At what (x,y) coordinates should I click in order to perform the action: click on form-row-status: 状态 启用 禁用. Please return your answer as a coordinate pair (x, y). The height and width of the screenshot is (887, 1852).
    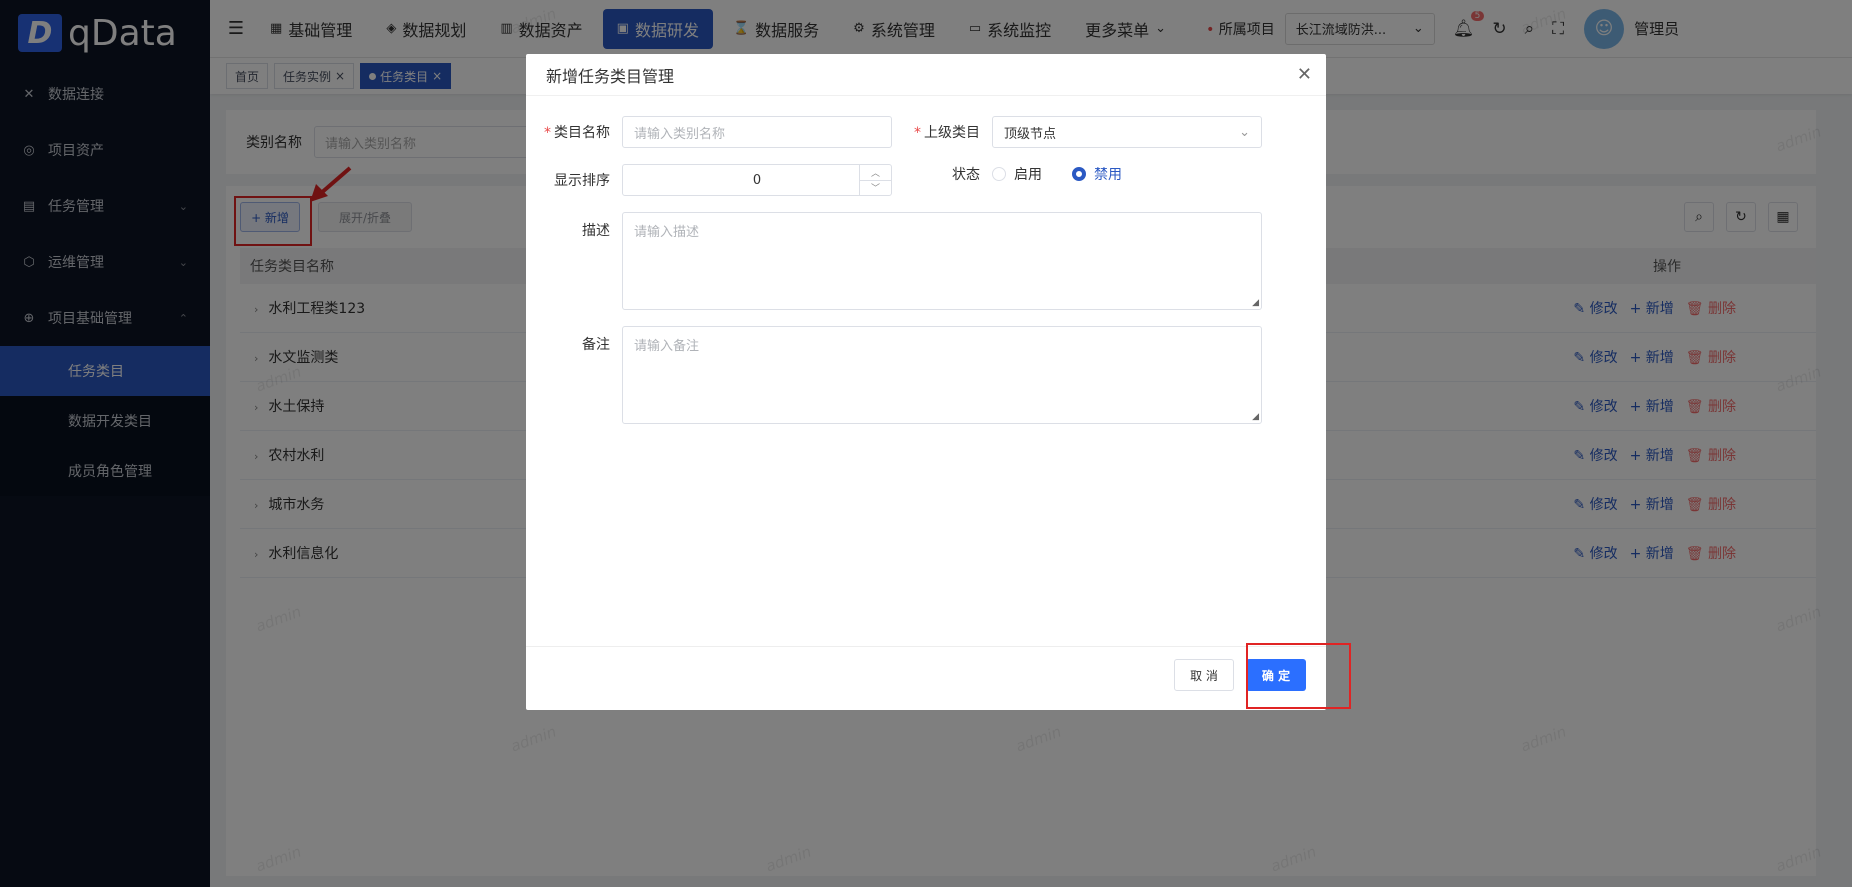
    Looking at the image, I should click on (1024, 174).